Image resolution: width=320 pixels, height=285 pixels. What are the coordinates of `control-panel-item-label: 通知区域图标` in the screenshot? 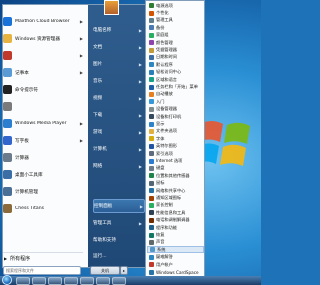 It's located at (169, 198).